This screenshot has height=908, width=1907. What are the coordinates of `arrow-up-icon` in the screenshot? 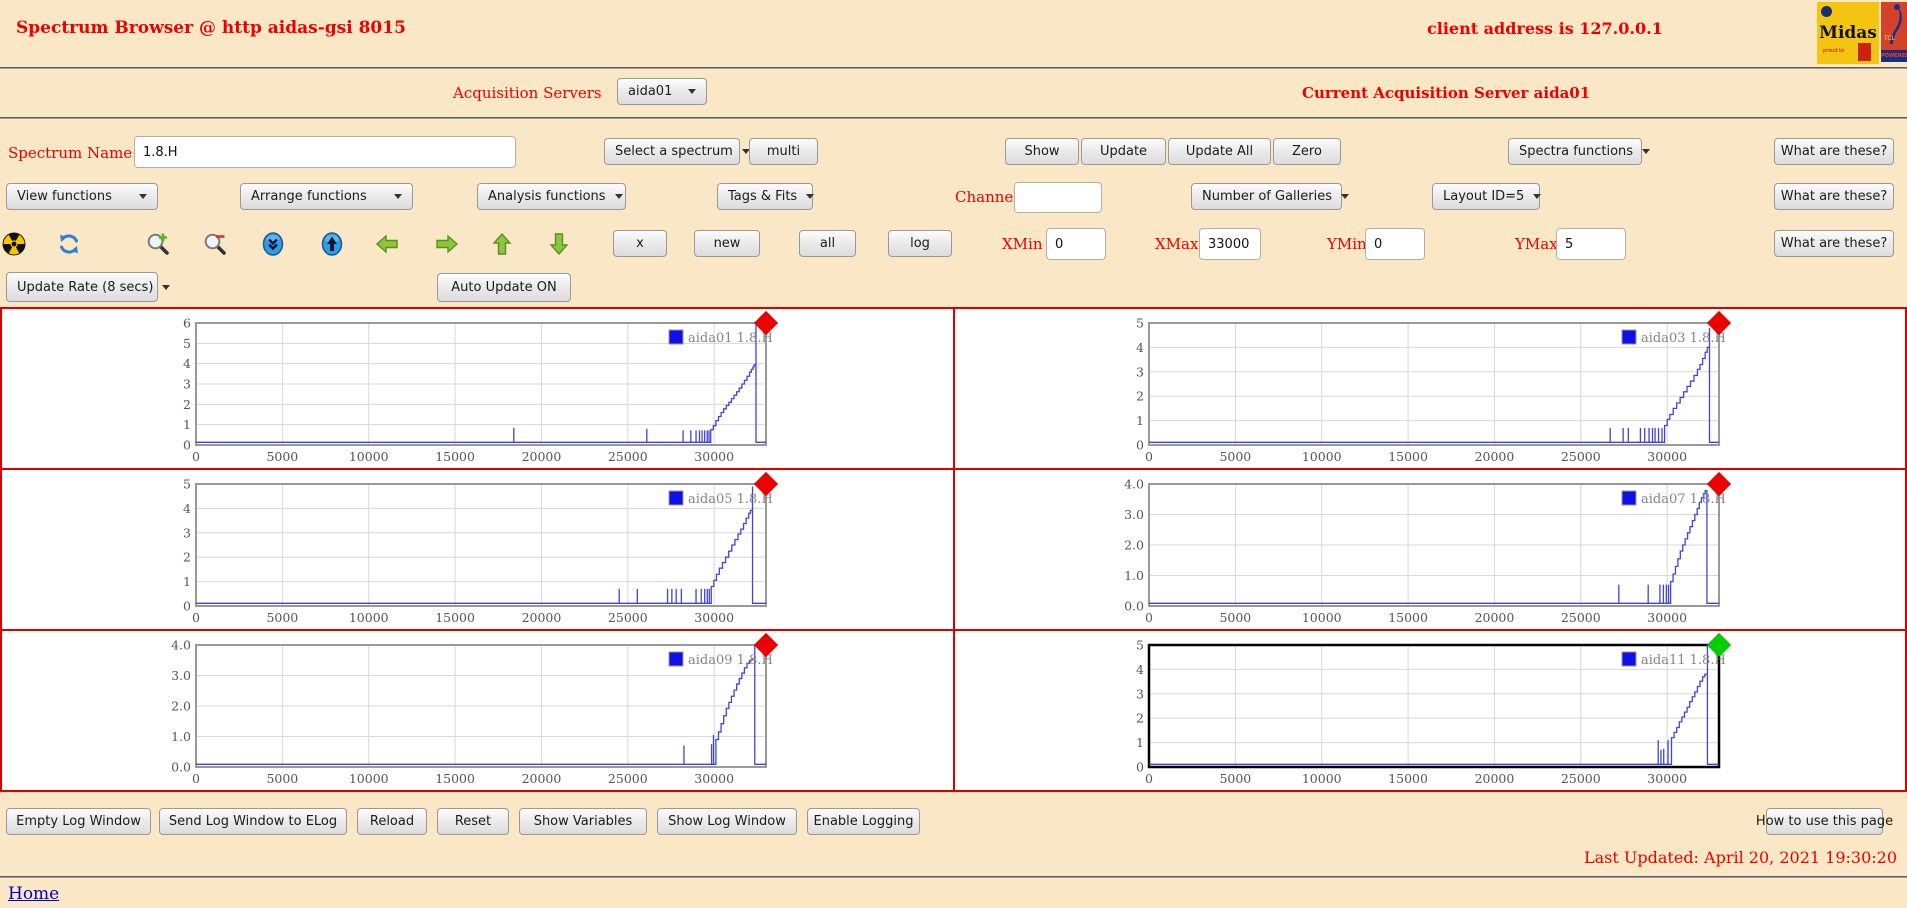 It's located at (502, 244).